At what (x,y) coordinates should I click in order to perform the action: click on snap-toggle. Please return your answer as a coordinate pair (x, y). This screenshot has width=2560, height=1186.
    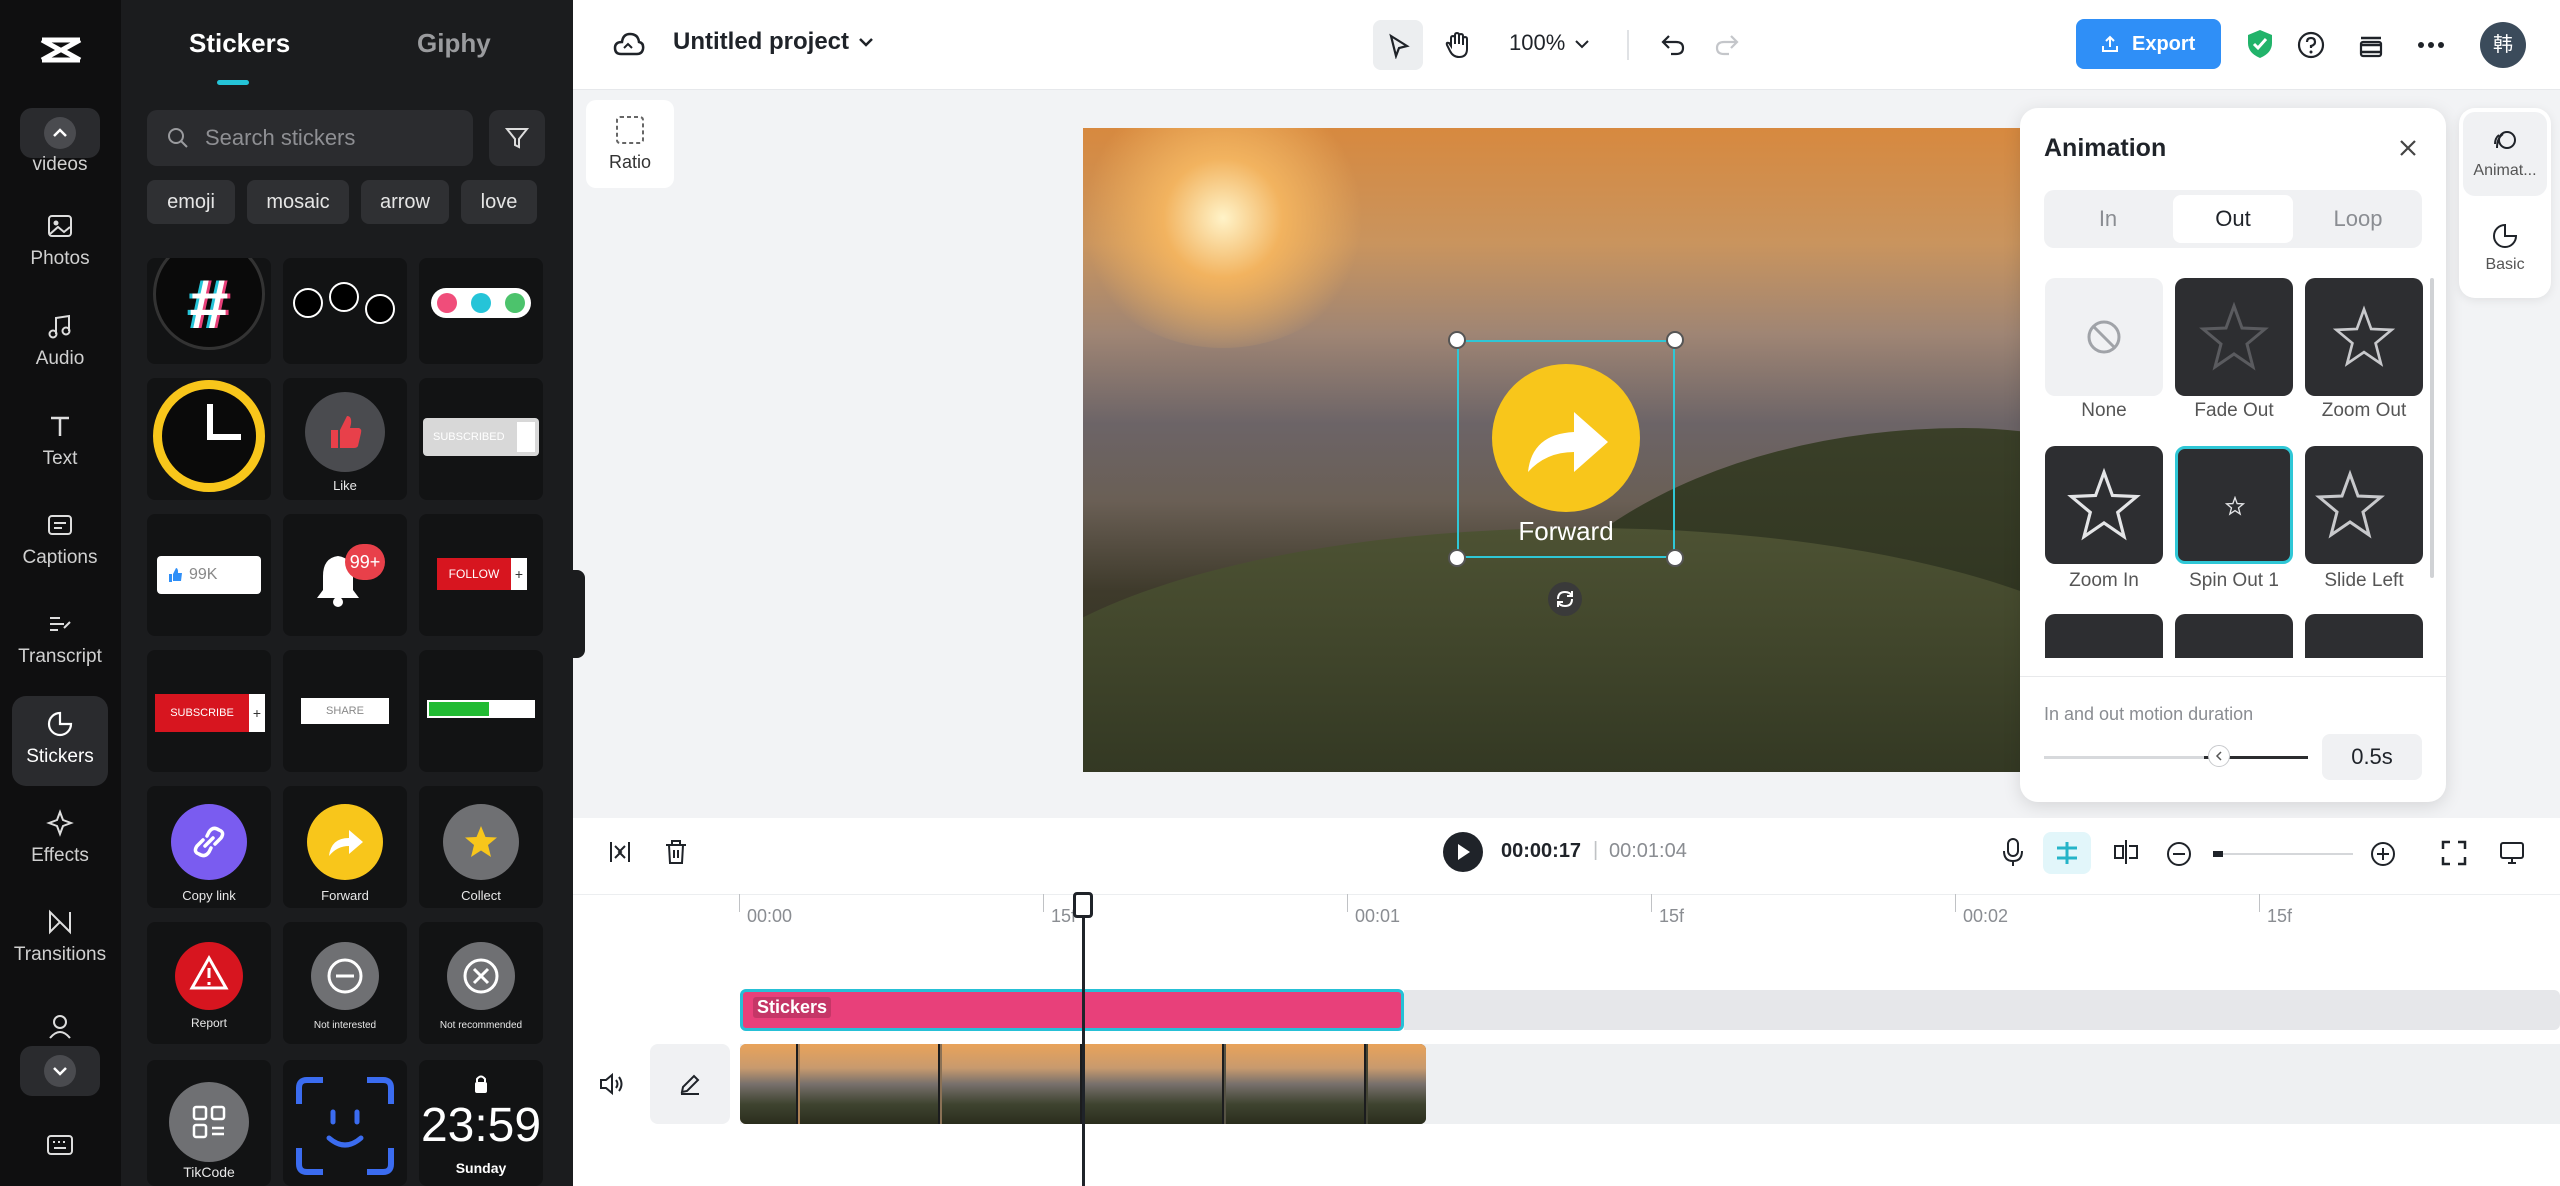
    Looking at the image, I should click on (2067, 853).